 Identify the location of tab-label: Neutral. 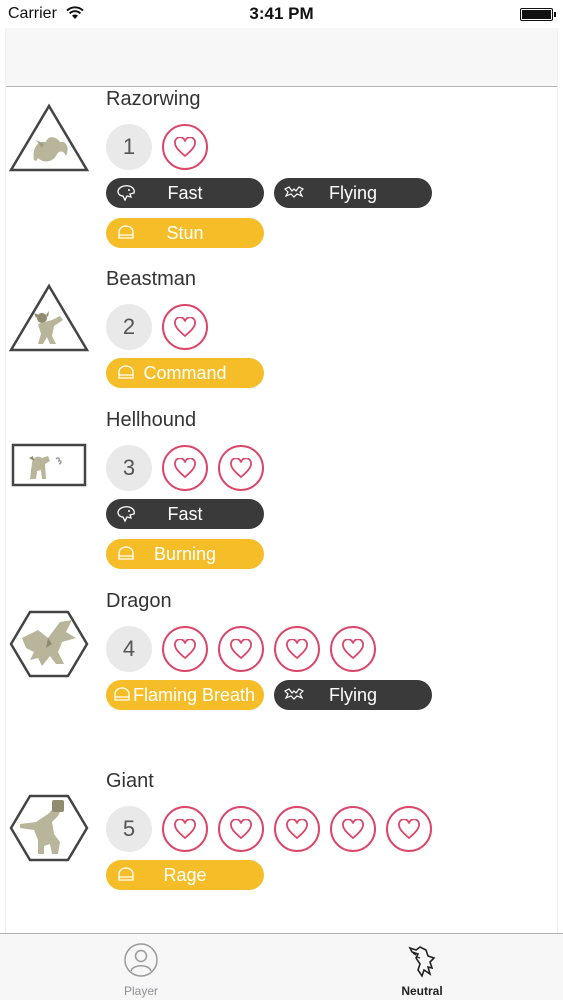
(422, 991).